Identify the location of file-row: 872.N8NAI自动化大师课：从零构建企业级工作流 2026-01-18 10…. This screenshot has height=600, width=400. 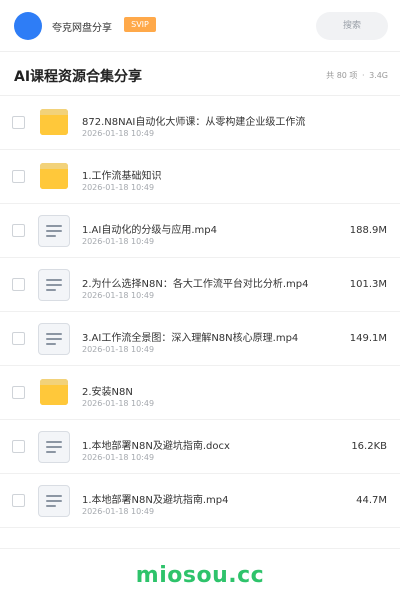
(200, 123).